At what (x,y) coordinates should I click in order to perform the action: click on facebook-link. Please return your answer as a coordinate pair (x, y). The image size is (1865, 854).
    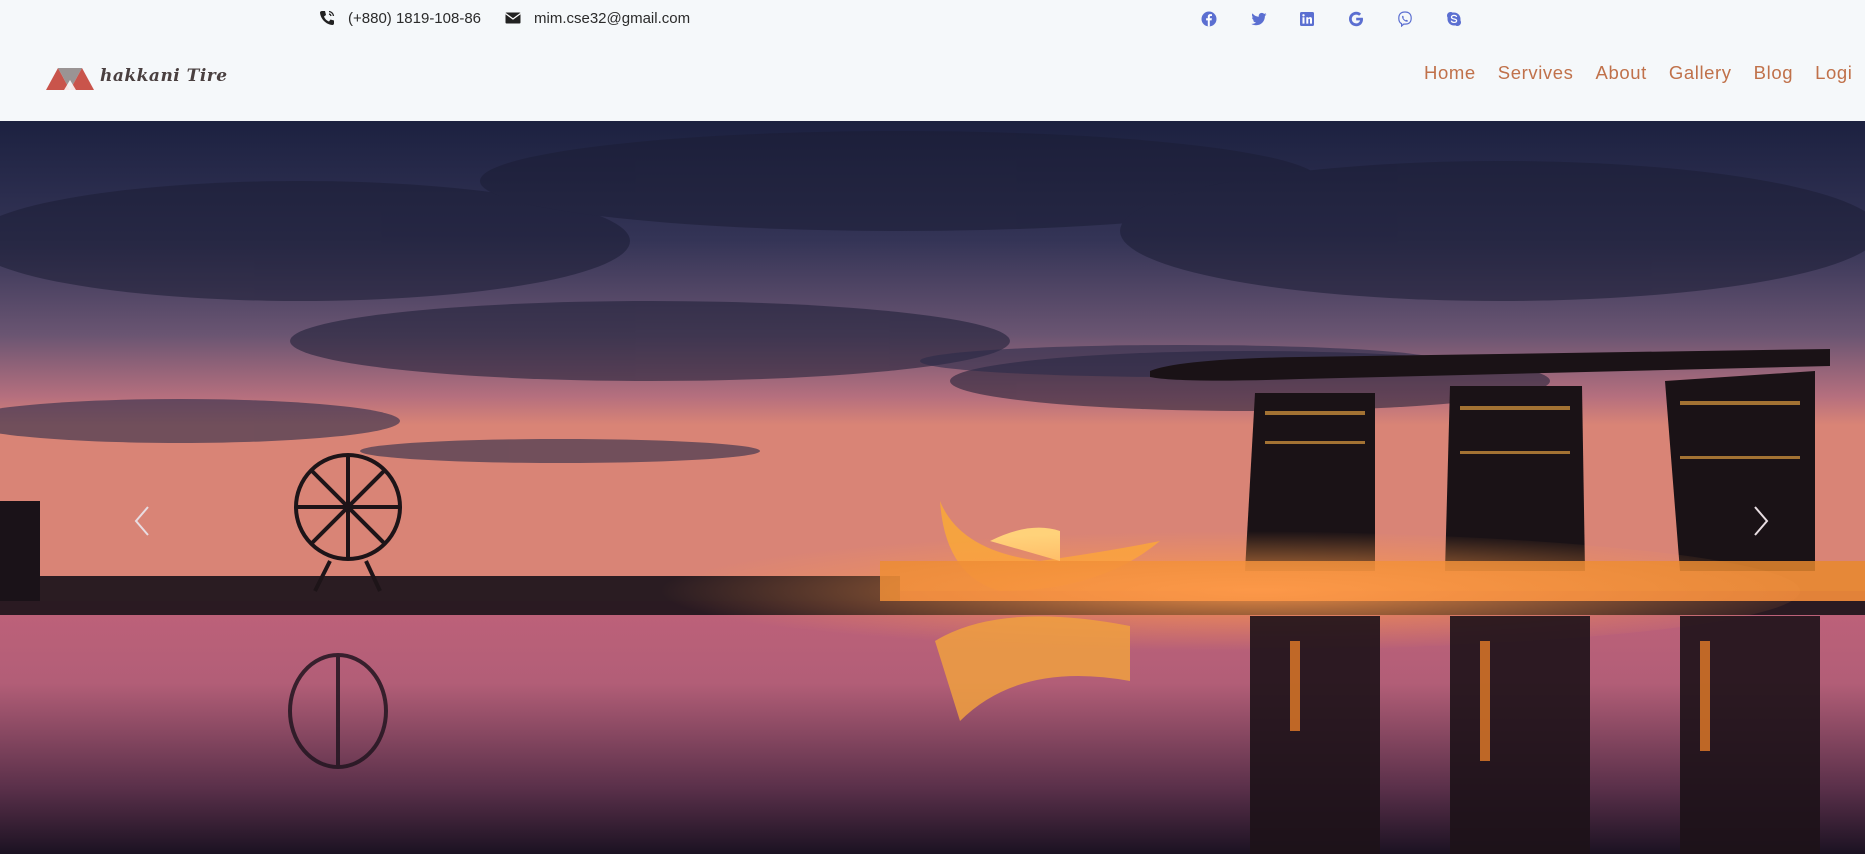
    Looking at the image, I should click on (1209, 19).